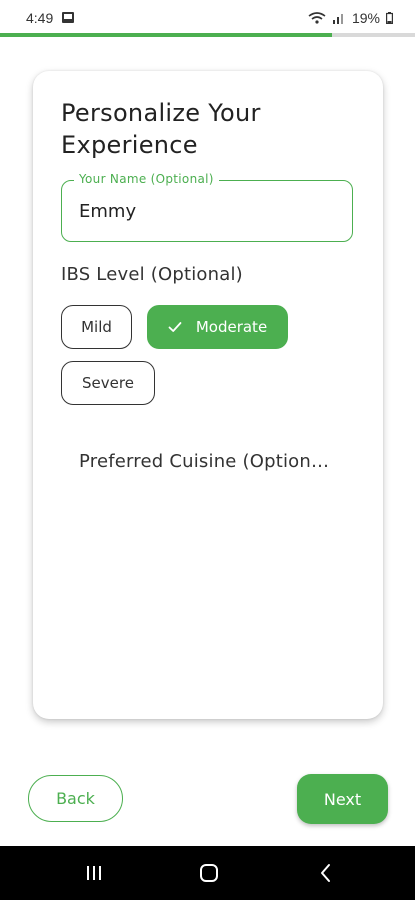 The width and height of the screenshot is (415, 900). Describe the element at coordinates (152, 274) in the screenshot. I see `ibs-level-label: IBS Level (Optional)` at that location.